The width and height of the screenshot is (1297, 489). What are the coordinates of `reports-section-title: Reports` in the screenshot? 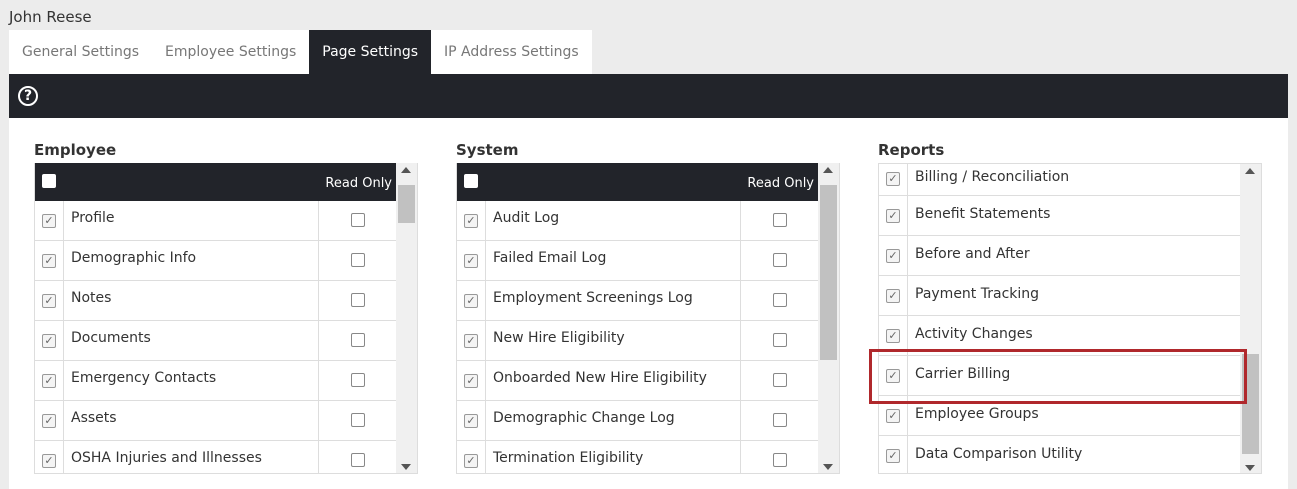 It's located at (911, 150).